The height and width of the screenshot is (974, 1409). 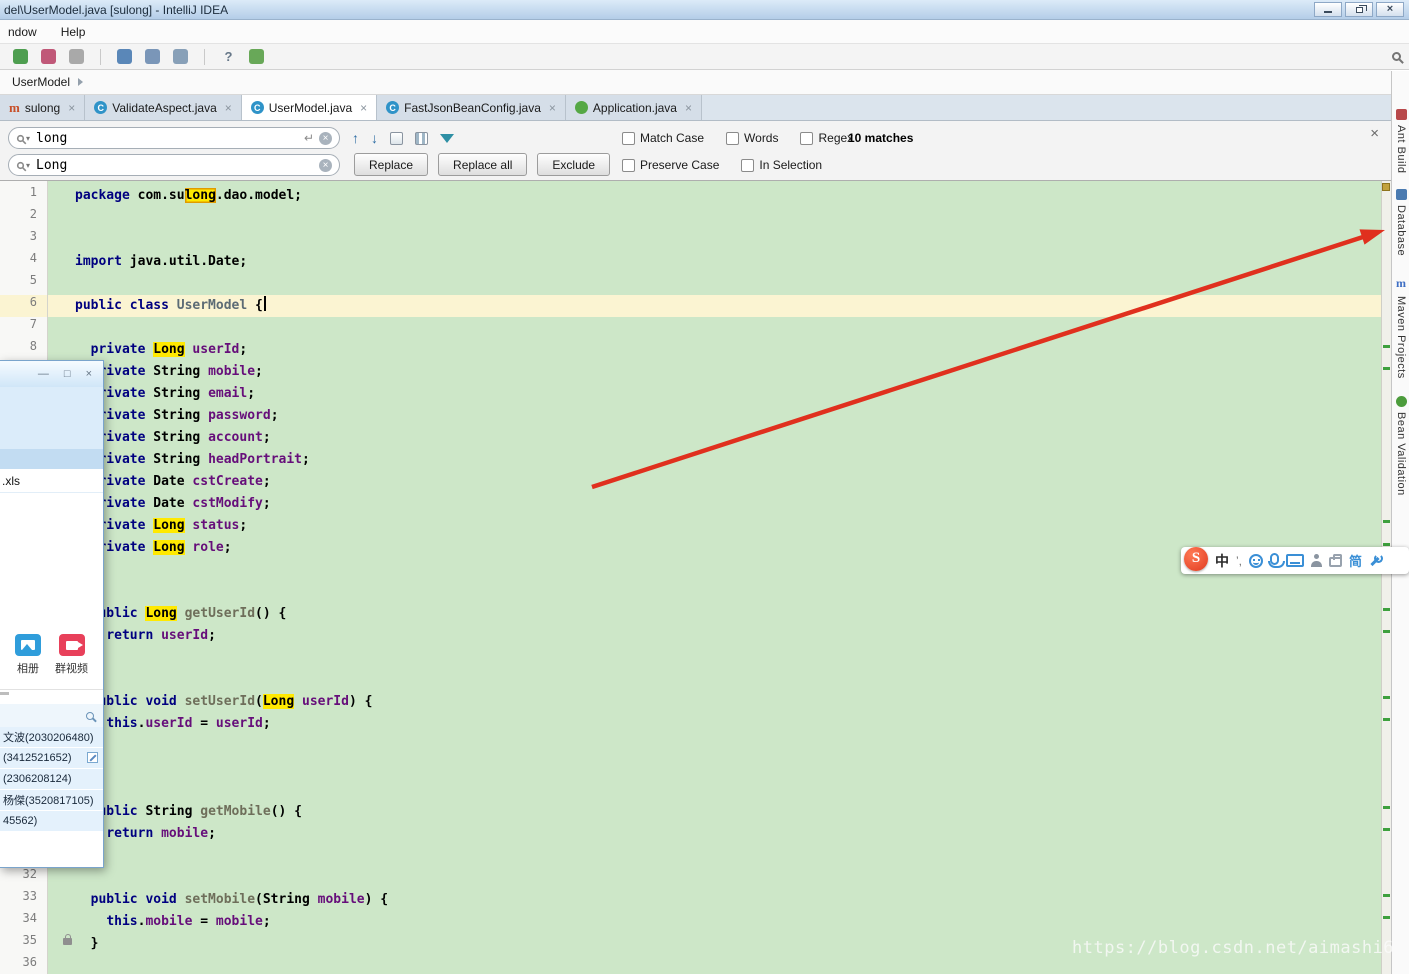 I want to click on tab-usermodel-java: C UserModel.java ×, so click(x=309, y=107).